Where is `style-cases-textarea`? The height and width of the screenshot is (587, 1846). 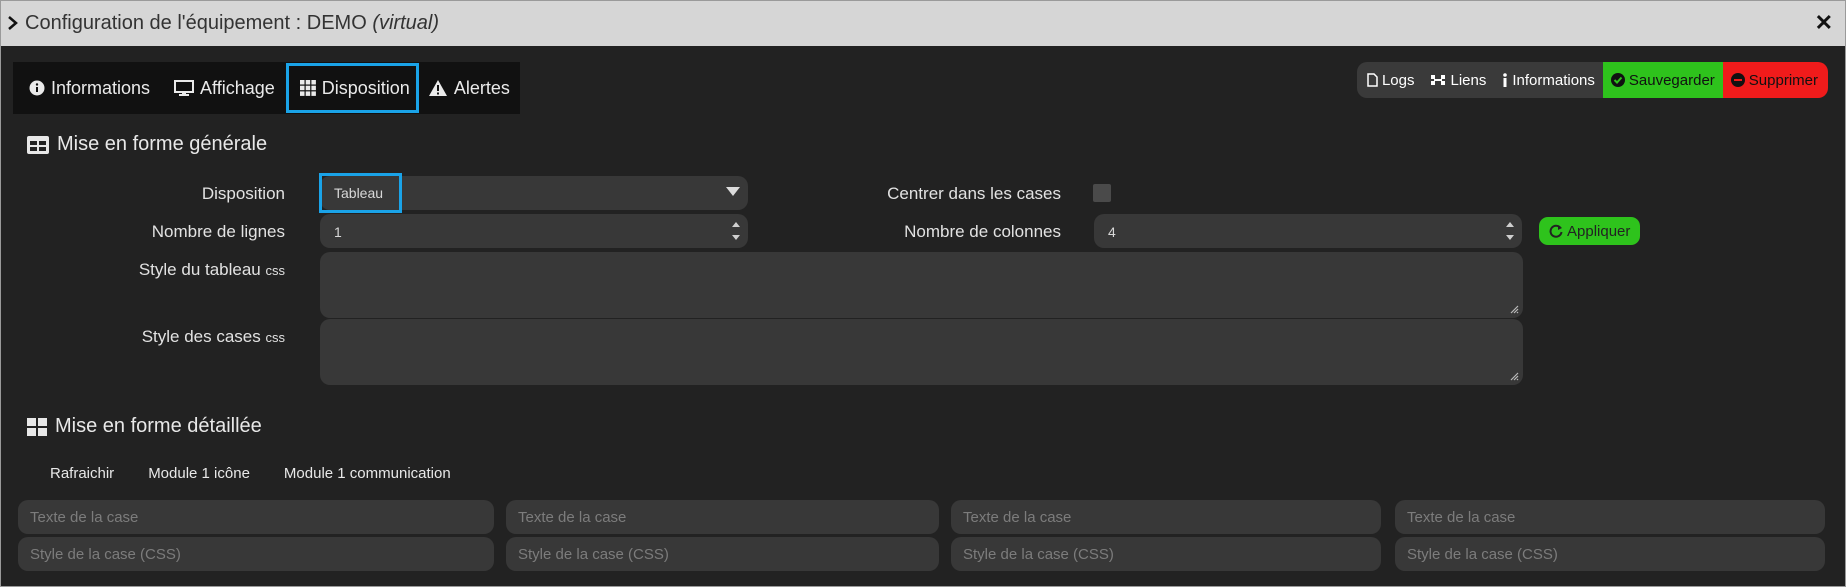
style-cases-textarea is located at coordinates (921, 352).